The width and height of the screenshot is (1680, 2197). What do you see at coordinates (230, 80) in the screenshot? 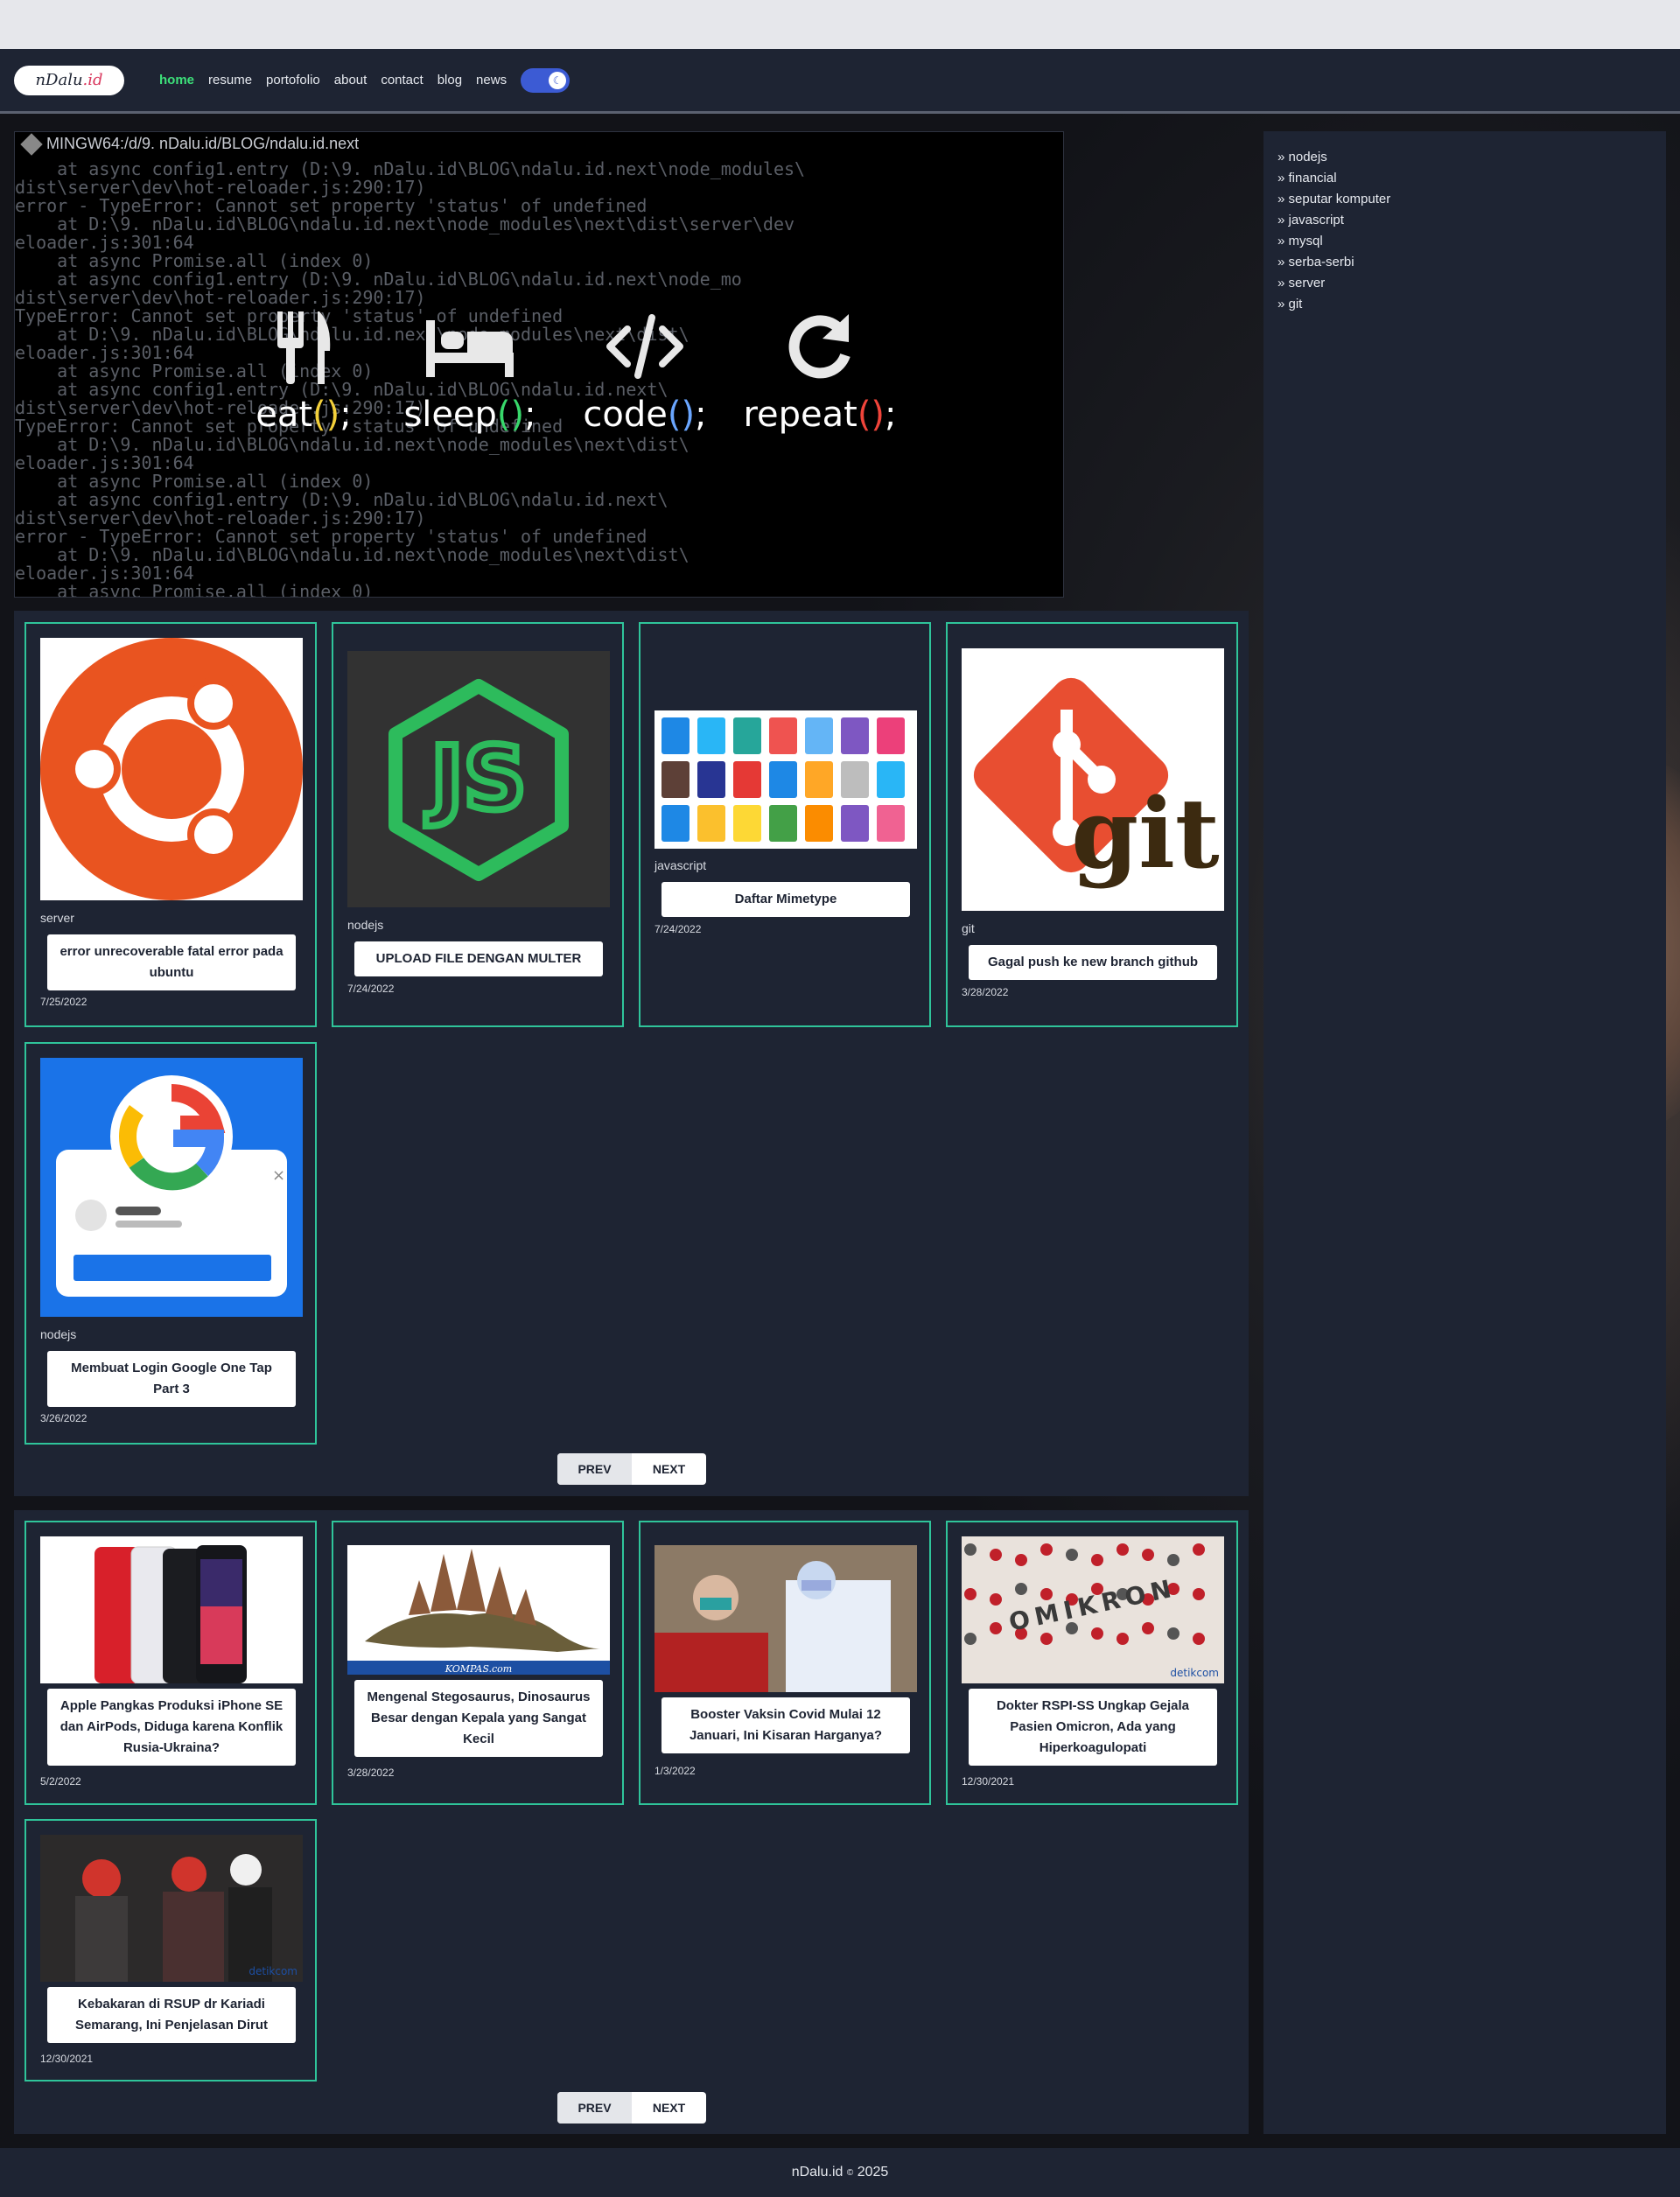
I see `nav-resume: resume` at bounding box center [230, 80].